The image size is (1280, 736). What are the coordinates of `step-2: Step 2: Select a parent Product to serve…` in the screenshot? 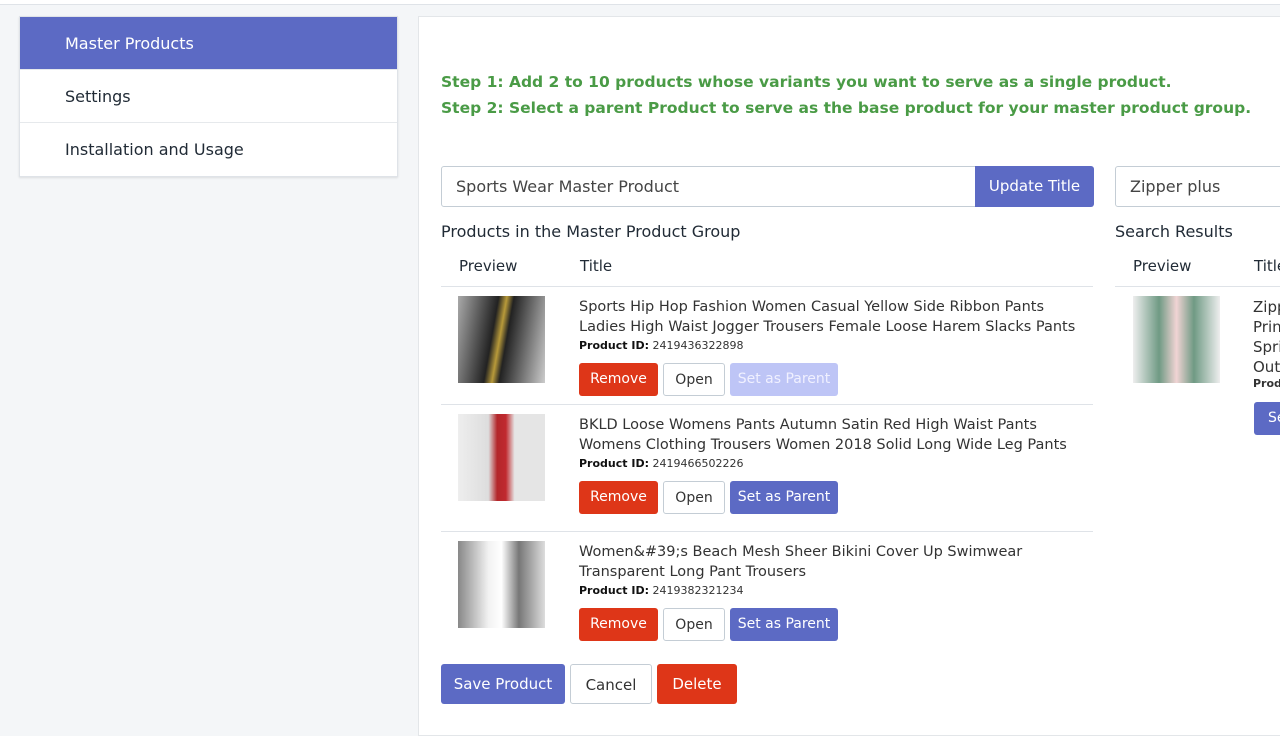 It's located at (846, 108).